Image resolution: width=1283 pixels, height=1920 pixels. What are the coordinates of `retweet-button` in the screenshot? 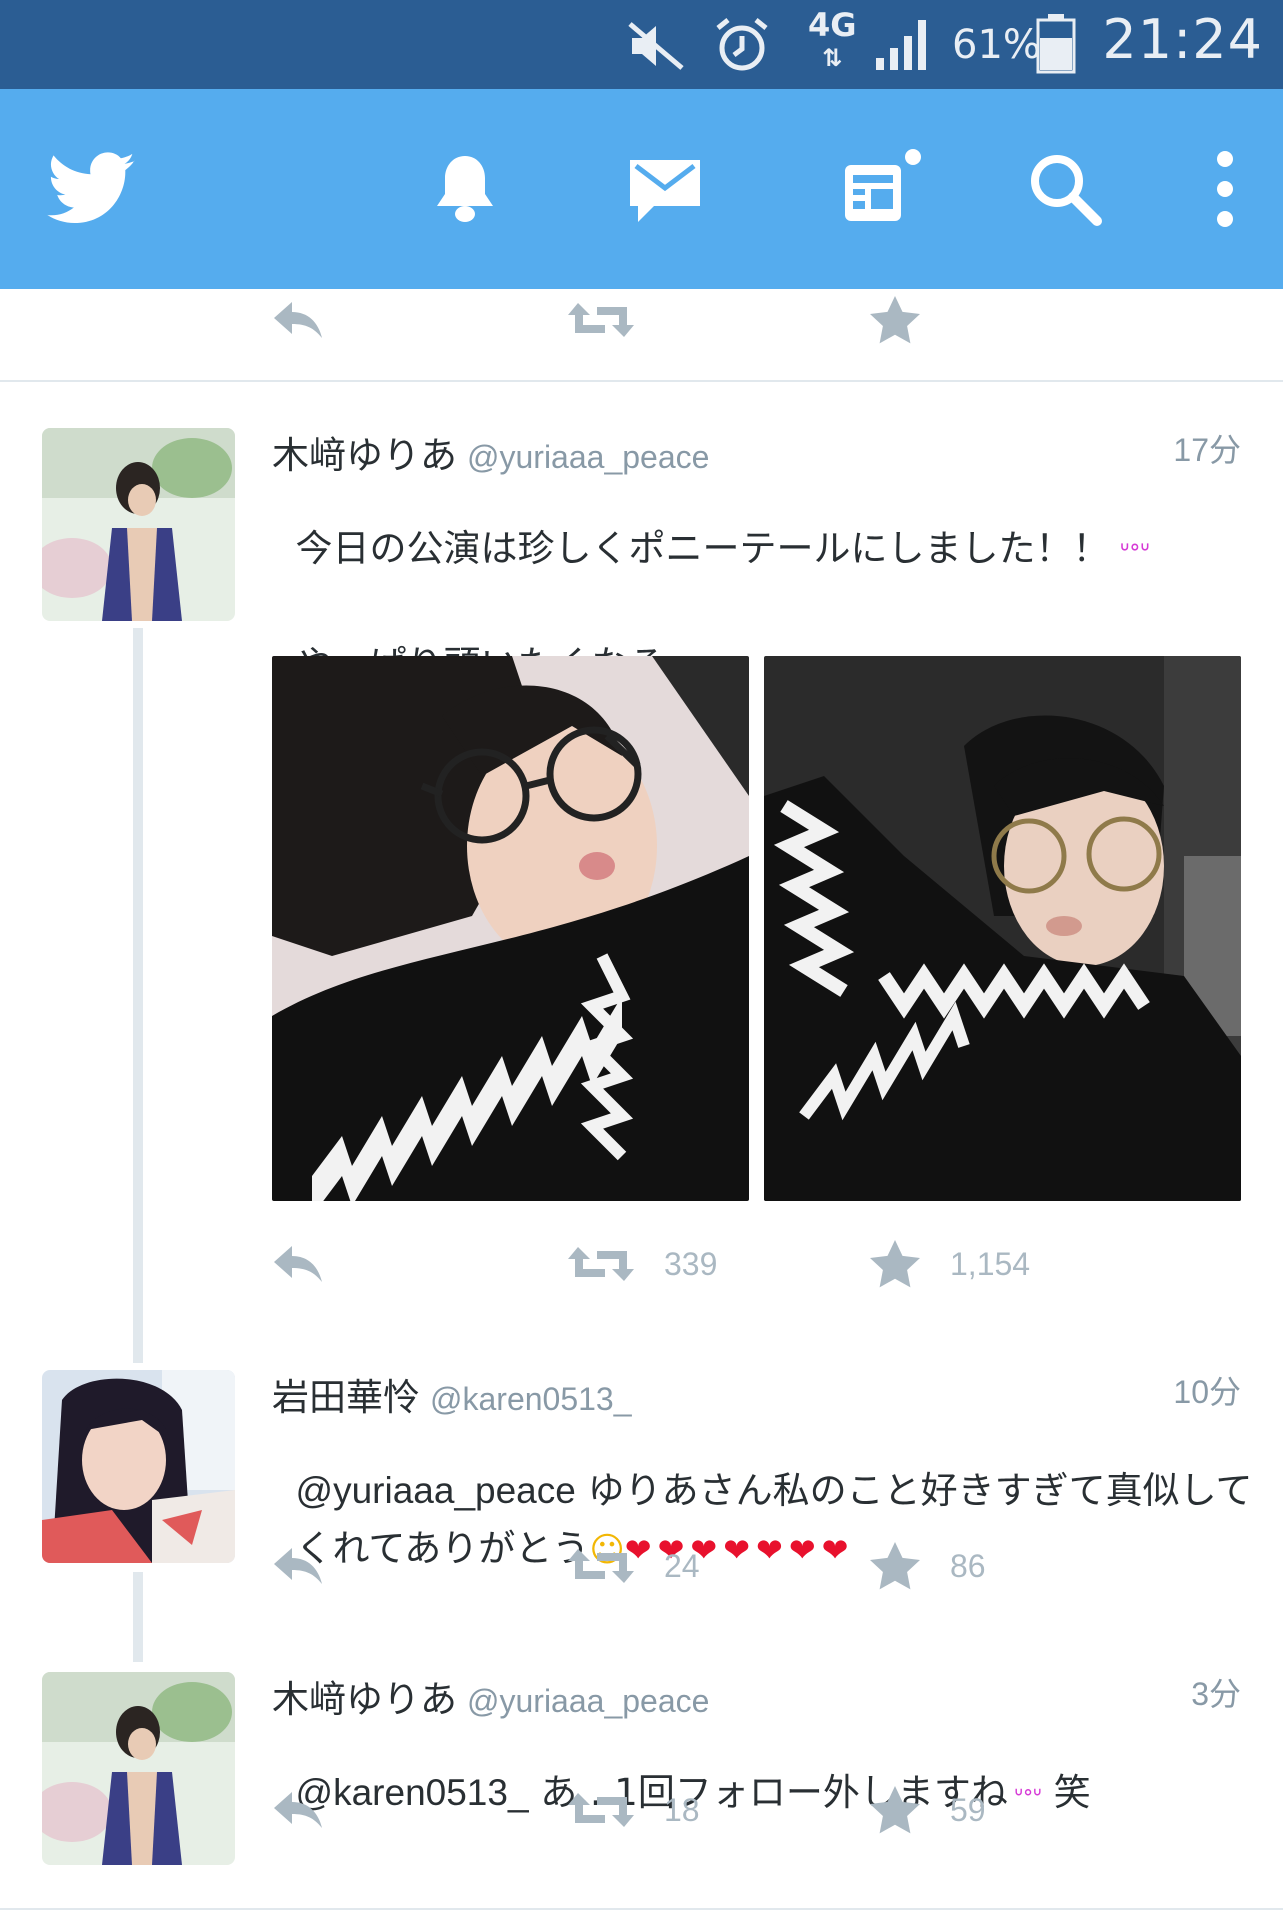 It's located at (601, 320).